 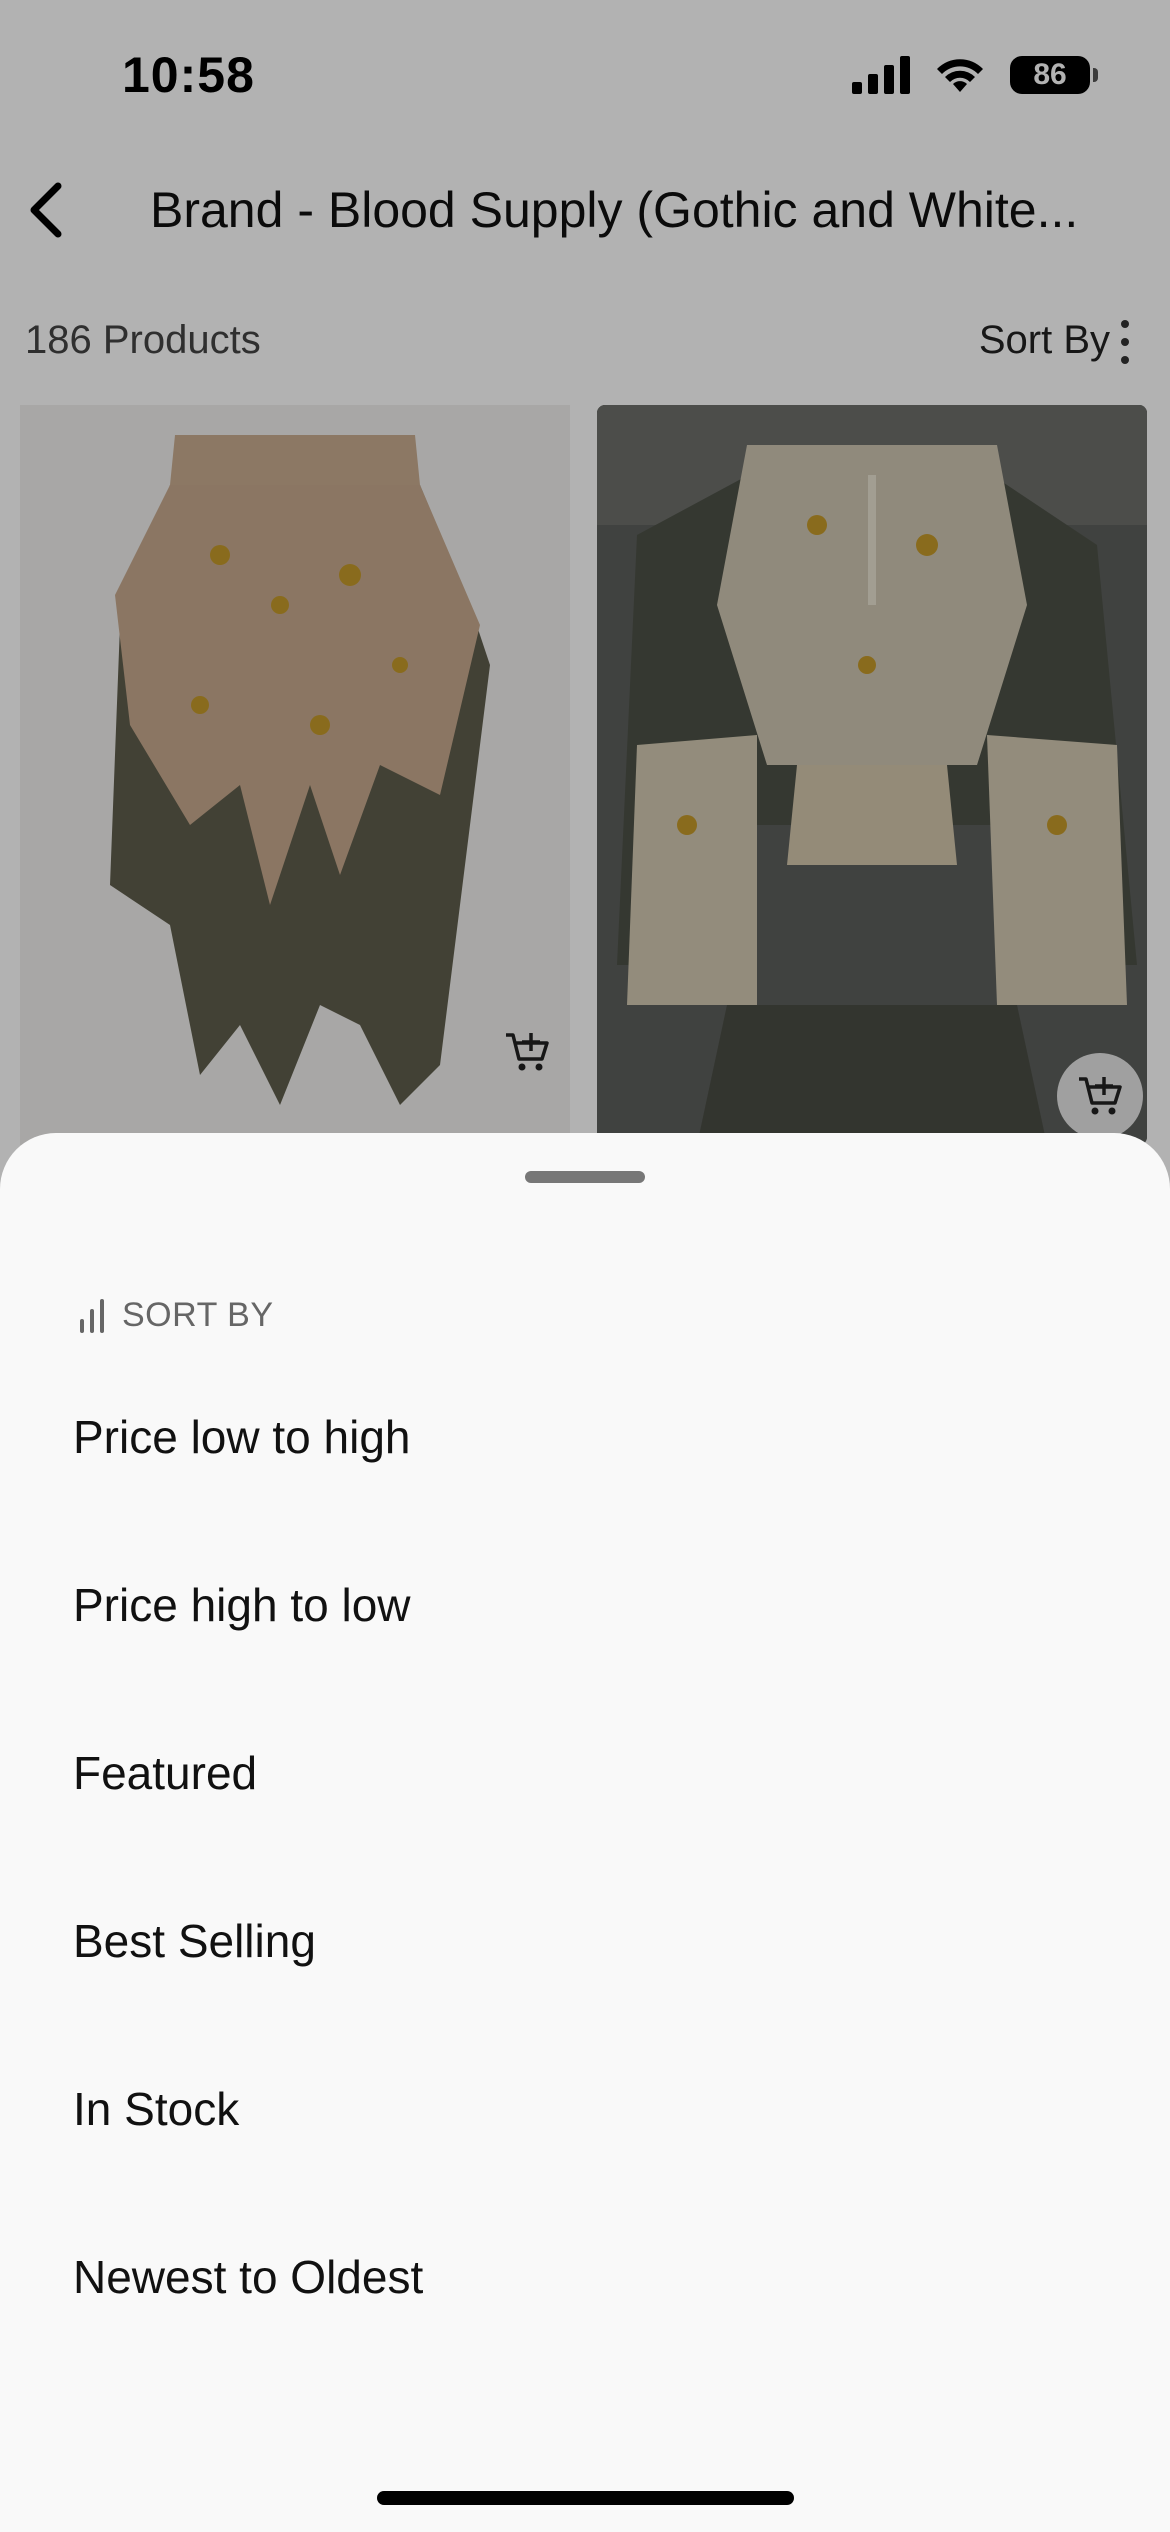 What do you see at coordinates (585, 2109) in the screenshot?
I see `sort-option-in-stock: In Stock` at bounding box center [585, 2109].